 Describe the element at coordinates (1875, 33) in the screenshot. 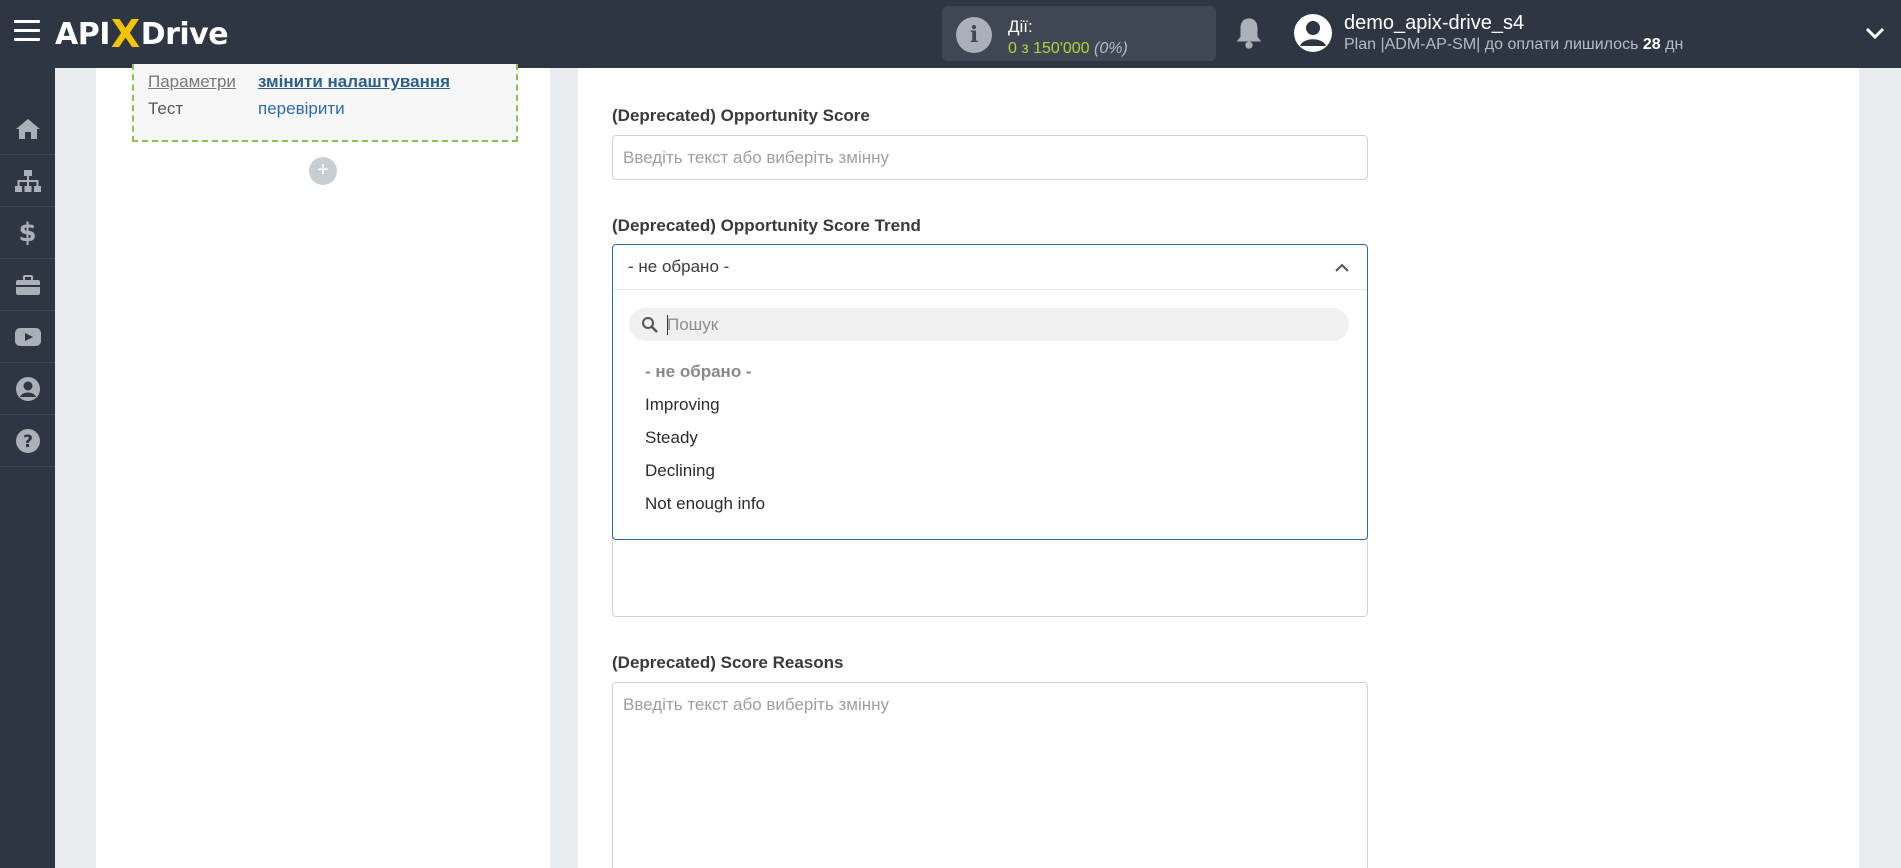

I see `chevron-down-icon` at that location.